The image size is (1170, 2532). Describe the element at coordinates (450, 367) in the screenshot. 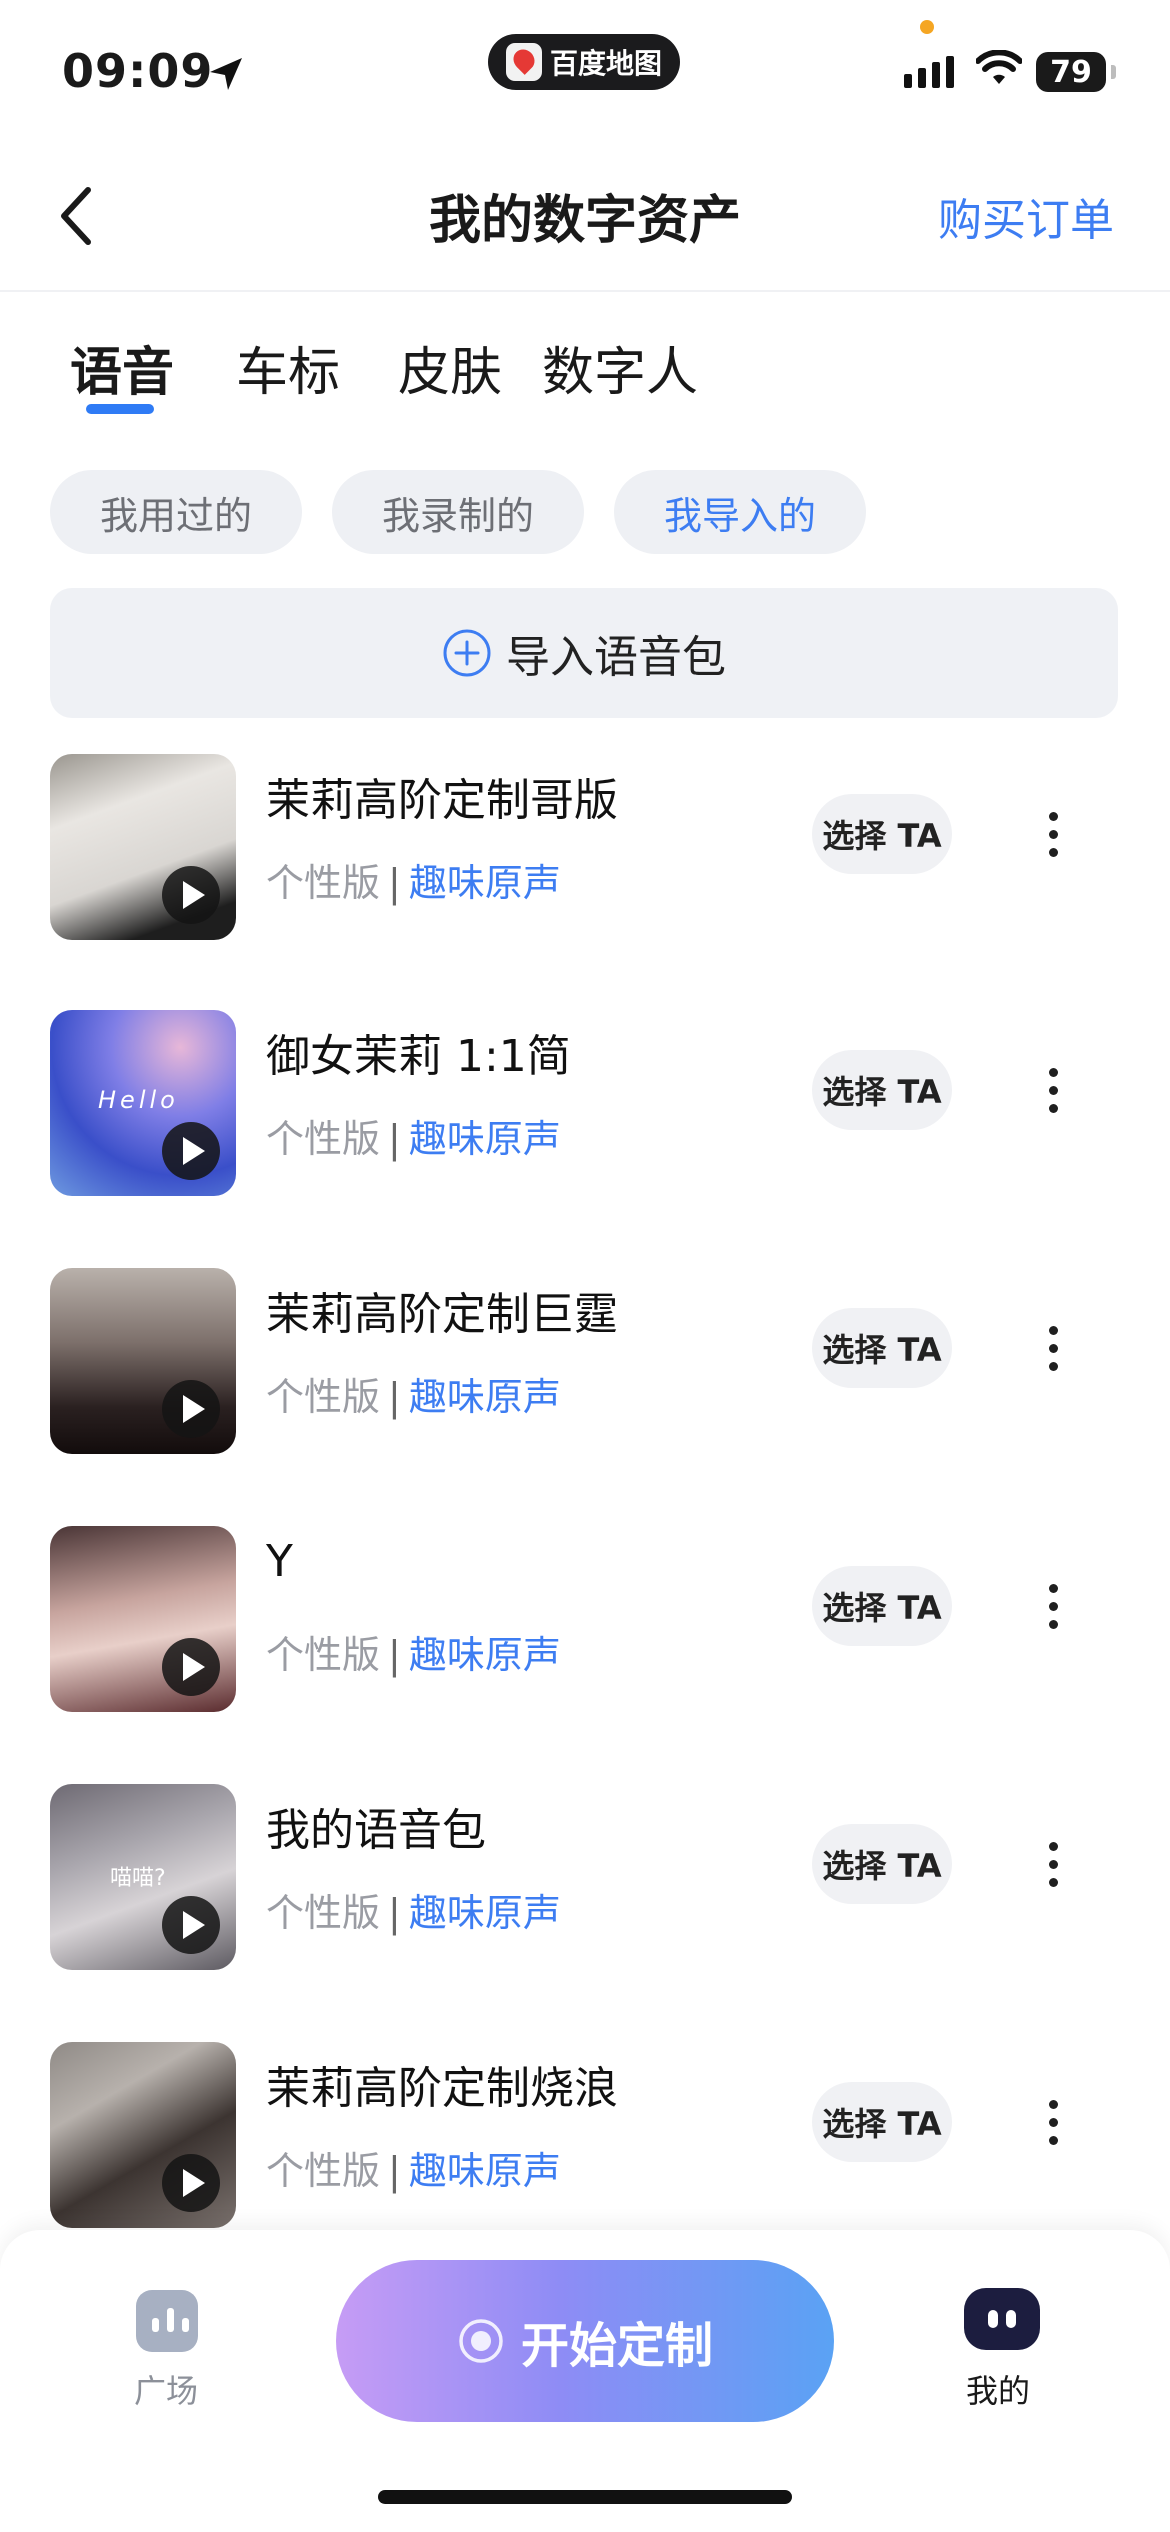

I see `tab-skin: 皮肤` at that location.